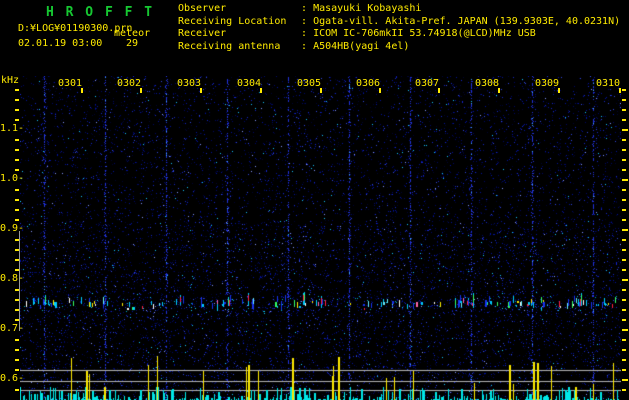 This screenshot has width=629, height=400. I want to click on time-axis-label: 0304, so click(249, 83).